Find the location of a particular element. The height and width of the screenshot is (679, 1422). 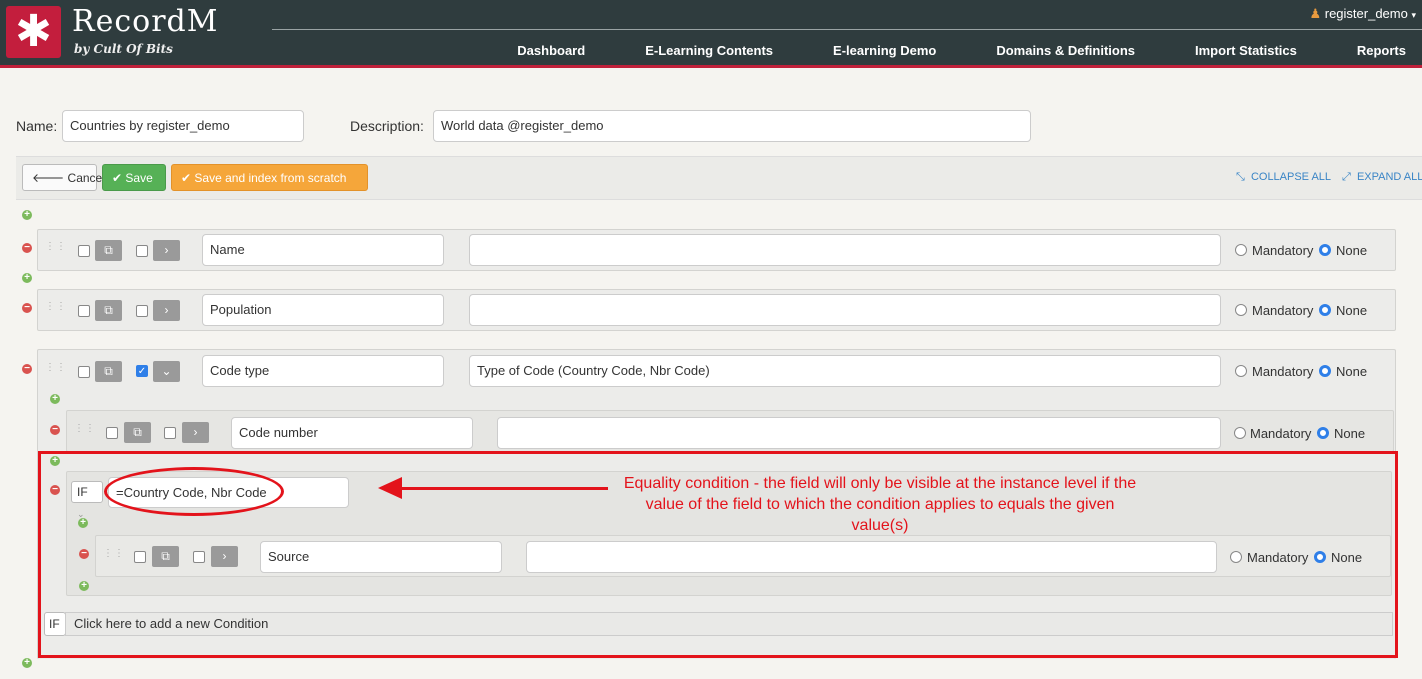

collapse-all-link: ⤡ COLLAPSE ALL is located at coordinates (1283, 177).